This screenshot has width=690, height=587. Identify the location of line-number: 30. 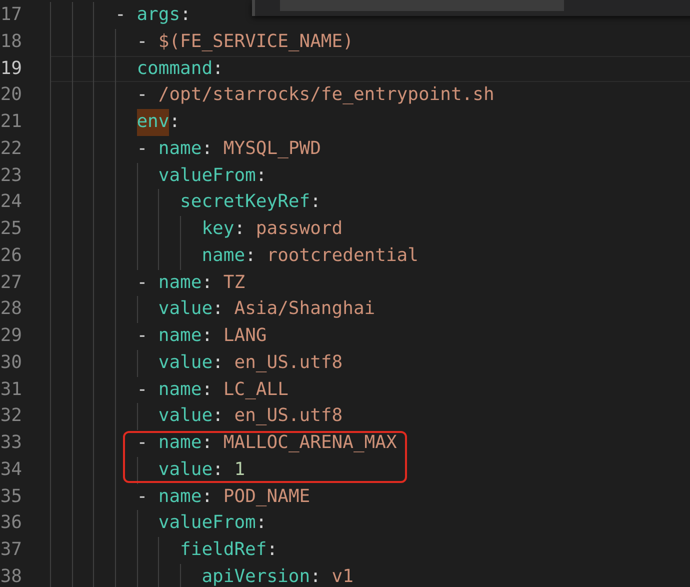
(11, 362).